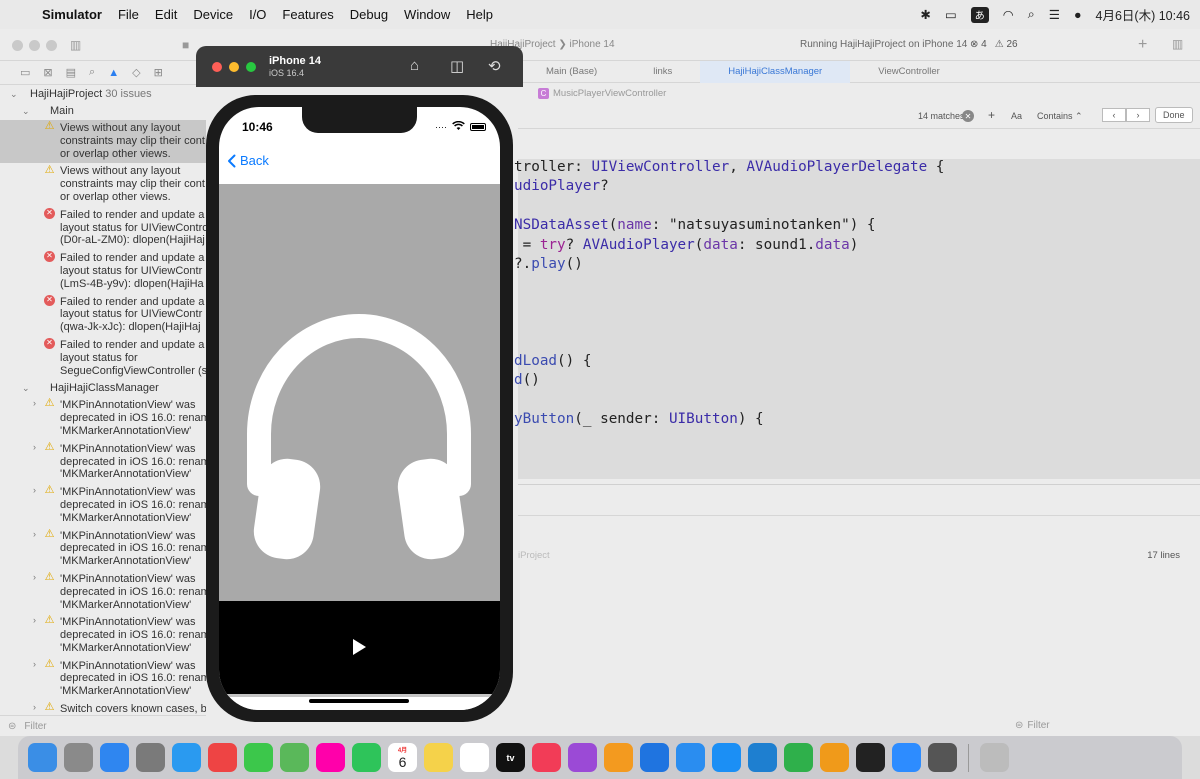  I want to click on find-navigator-icon: ⌕, so click(92, 72).